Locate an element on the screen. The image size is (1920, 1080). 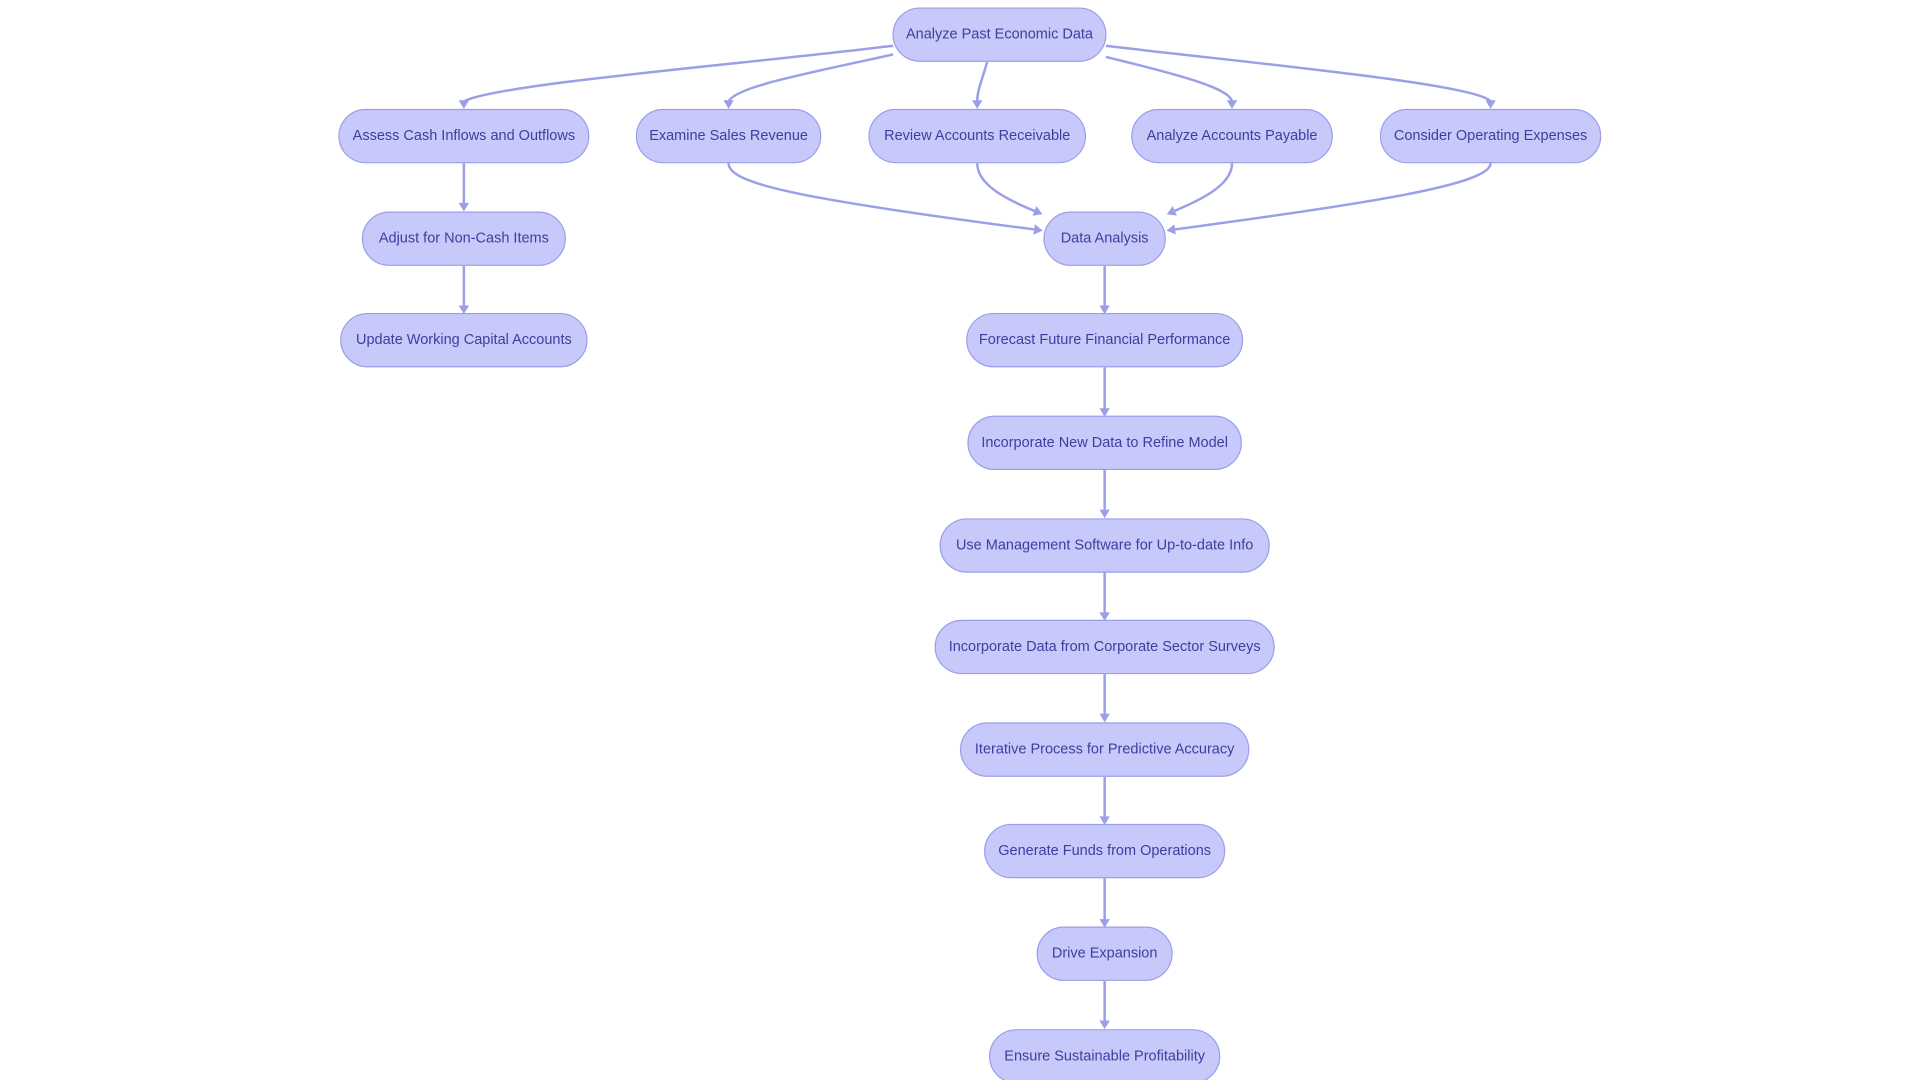
node-label: Analyze Past Economic Data is located at coordinates (1000, 35).